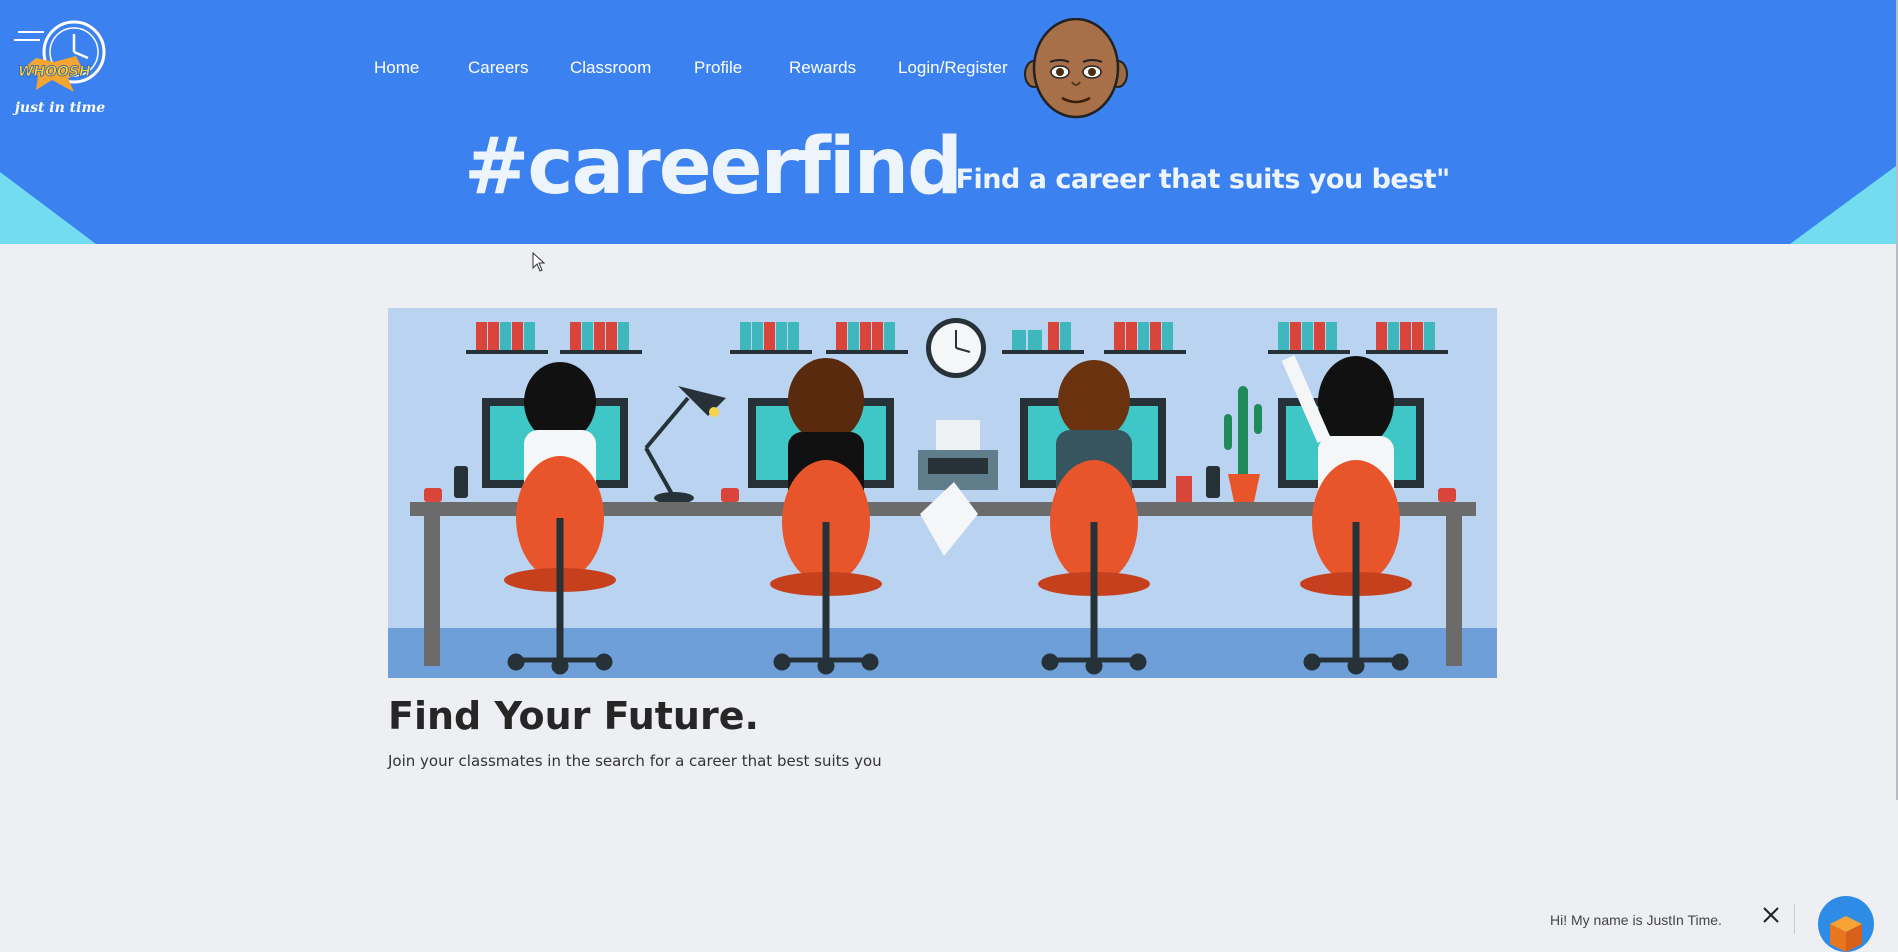  Describe the element at coordinates (48, 208) in the screenshot. I see `decorative-triangle-left` at that location.